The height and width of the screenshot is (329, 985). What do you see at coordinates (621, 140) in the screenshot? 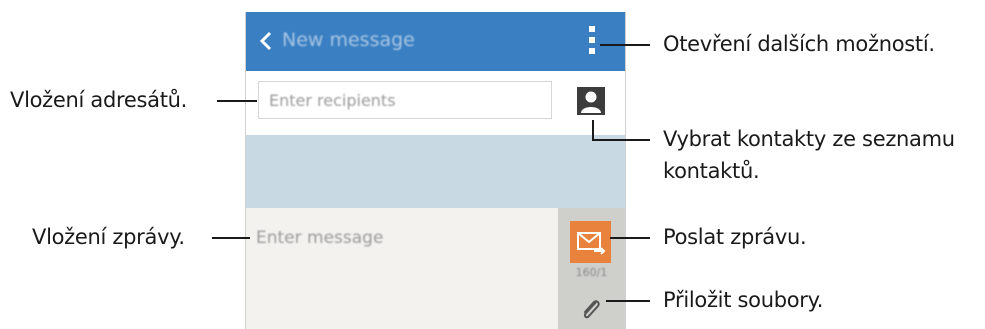
I see `callout-line-contacts-h` at bounding box center [621, 140].